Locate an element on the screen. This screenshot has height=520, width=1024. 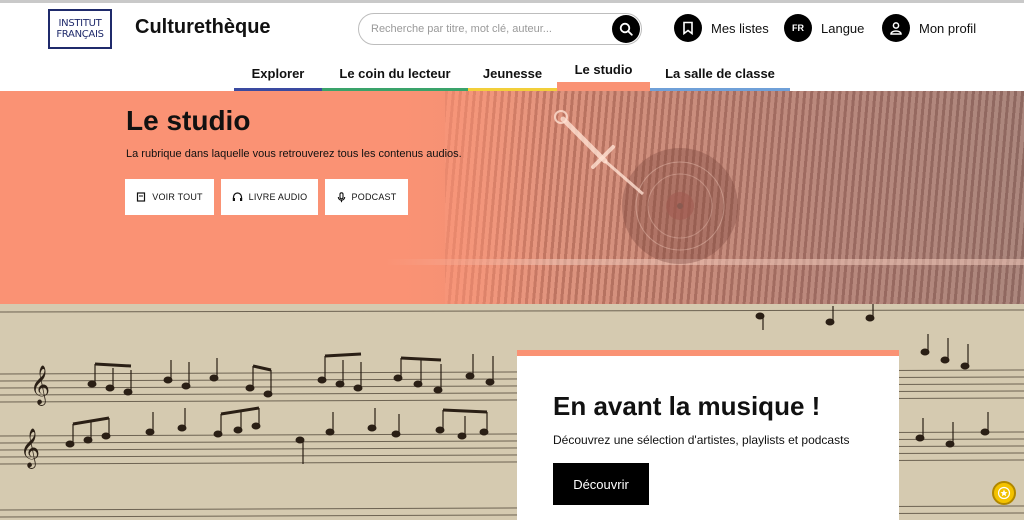
tab-coin-du-lecteur: Le coin du lecteur is located at coordinates (395, 75).